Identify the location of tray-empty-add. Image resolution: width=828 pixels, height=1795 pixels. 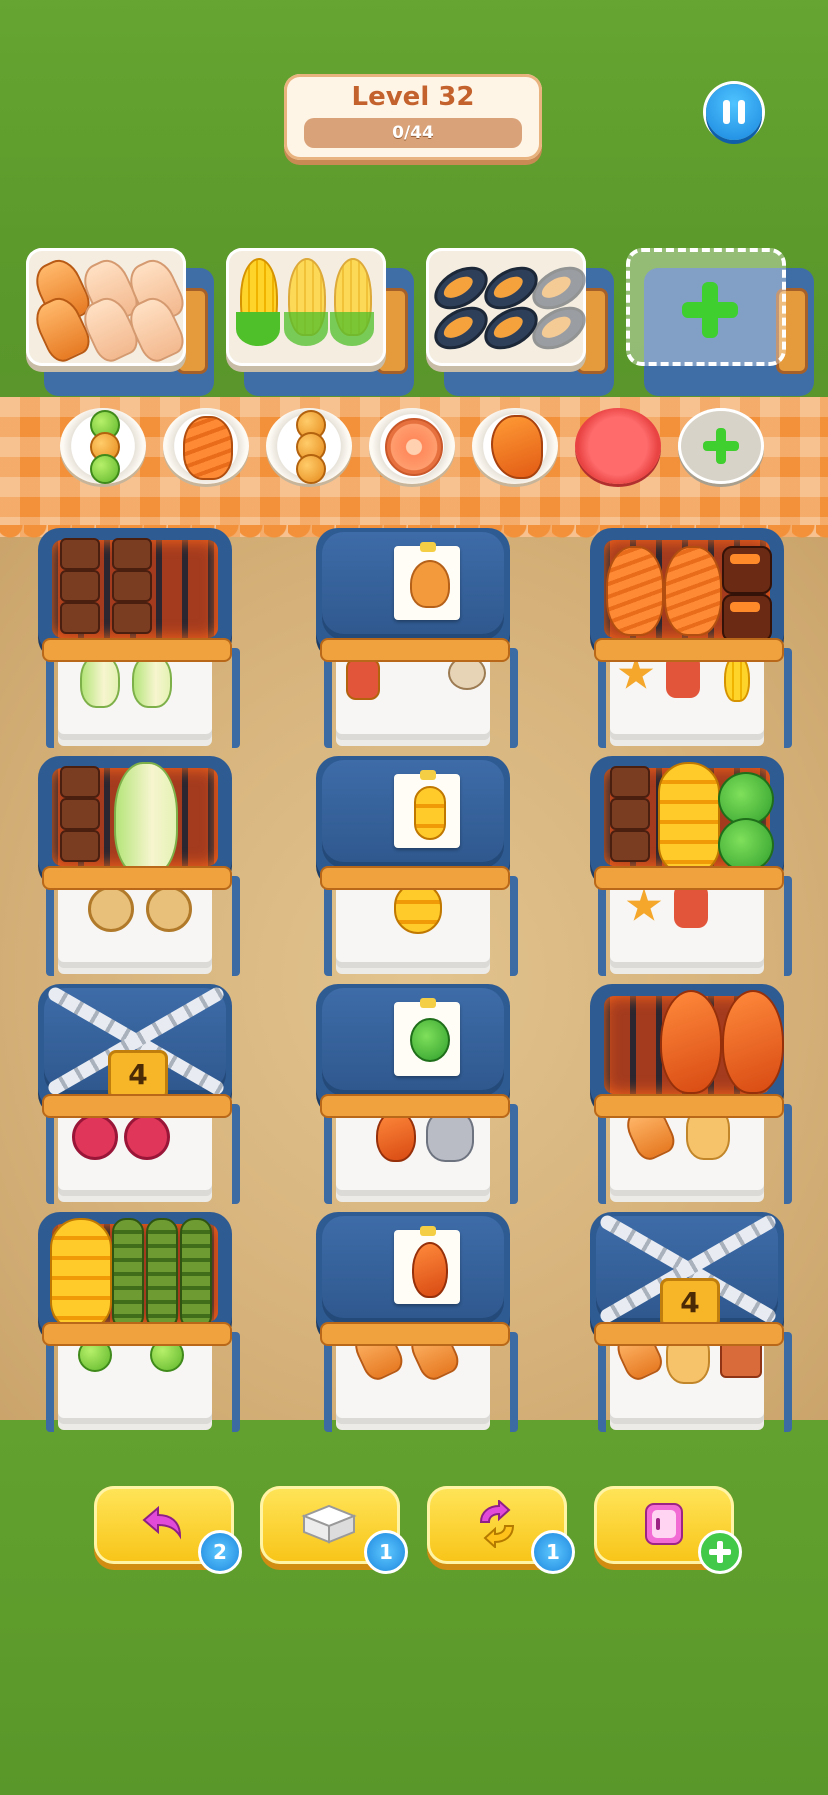
(706, 307).